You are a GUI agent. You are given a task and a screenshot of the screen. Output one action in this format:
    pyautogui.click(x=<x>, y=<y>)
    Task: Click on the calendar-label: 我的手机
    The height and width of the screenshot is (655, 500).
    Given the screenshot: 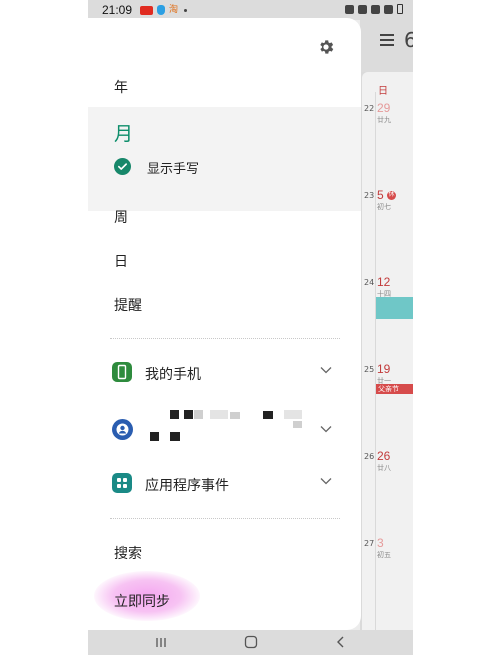 What is the action you would take?
    pyautogui.click(x=173, y=375)
    